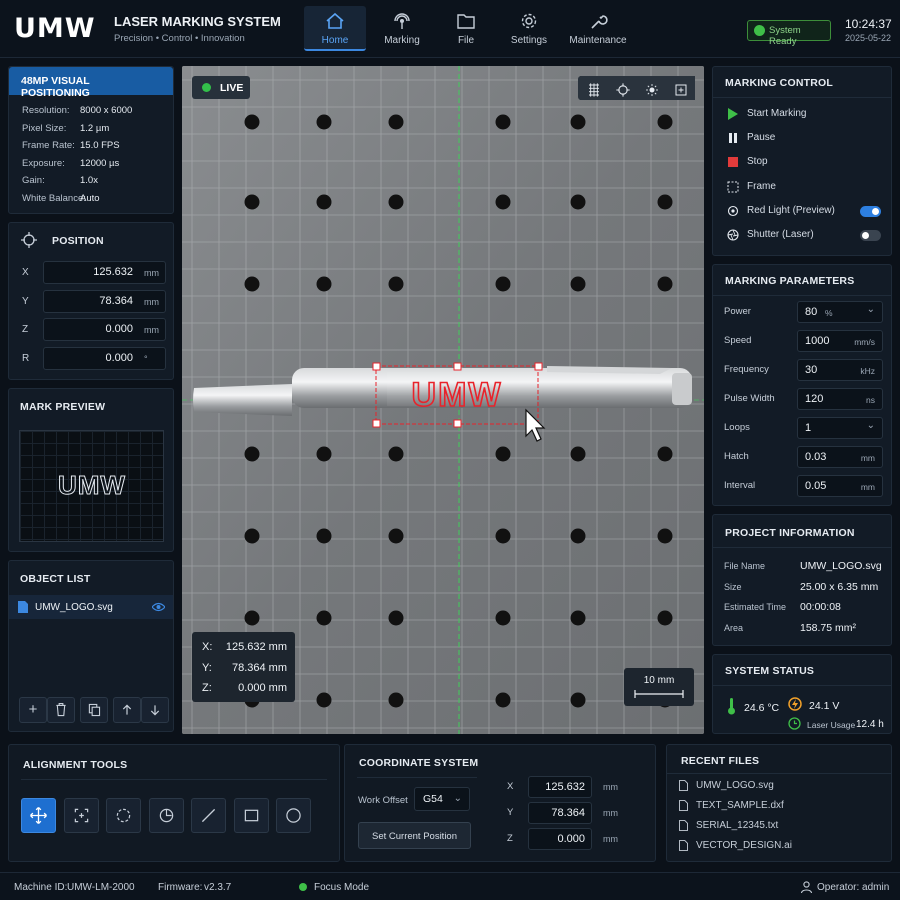 This screenshot has width=900, height=900. What do you see at coordinates (610, 813) in the screenshot?
I see `coord-unit: mm` at bounding box center [610, 813].